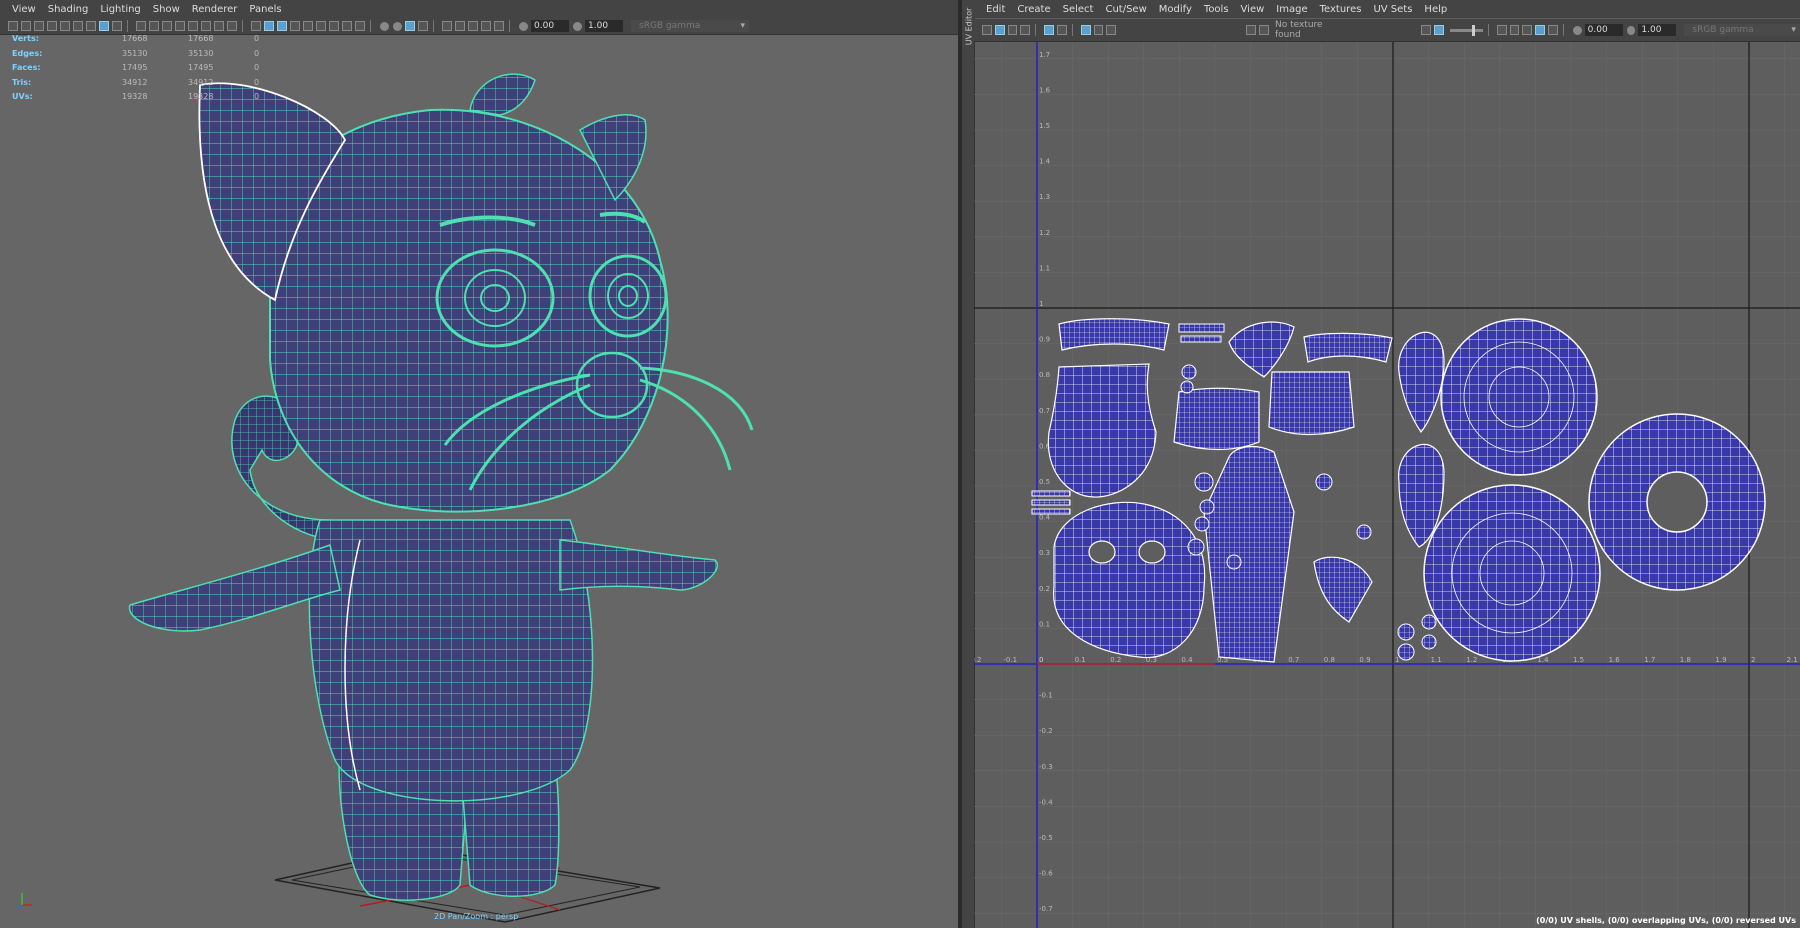 This screenshot has width=1800, height=928. What do you see at coordinates (1501, 30) in the screenshot?
I see `pixel-snap-icon` at bounding box center [1501, 30].